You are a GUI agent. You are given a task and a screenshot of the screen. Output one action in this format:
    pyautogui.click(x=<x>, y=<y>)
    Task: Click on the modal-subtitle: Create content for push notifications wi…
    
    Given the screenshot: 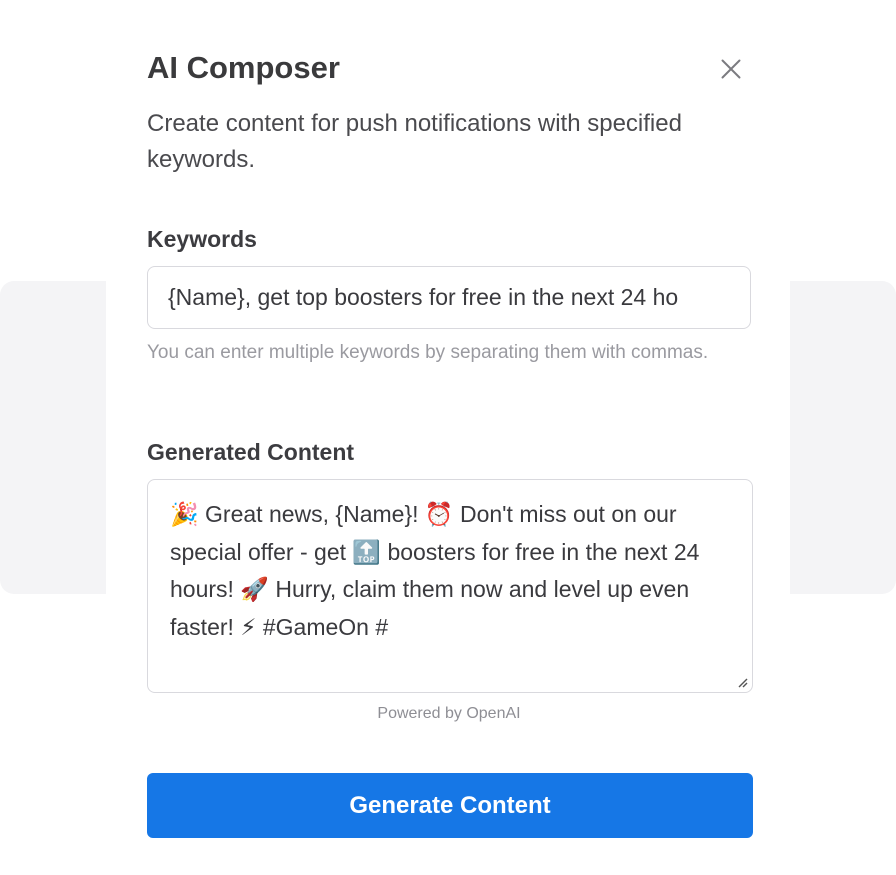 What is the action you would take?
    pyautogui.click(x=414, y=141)
    